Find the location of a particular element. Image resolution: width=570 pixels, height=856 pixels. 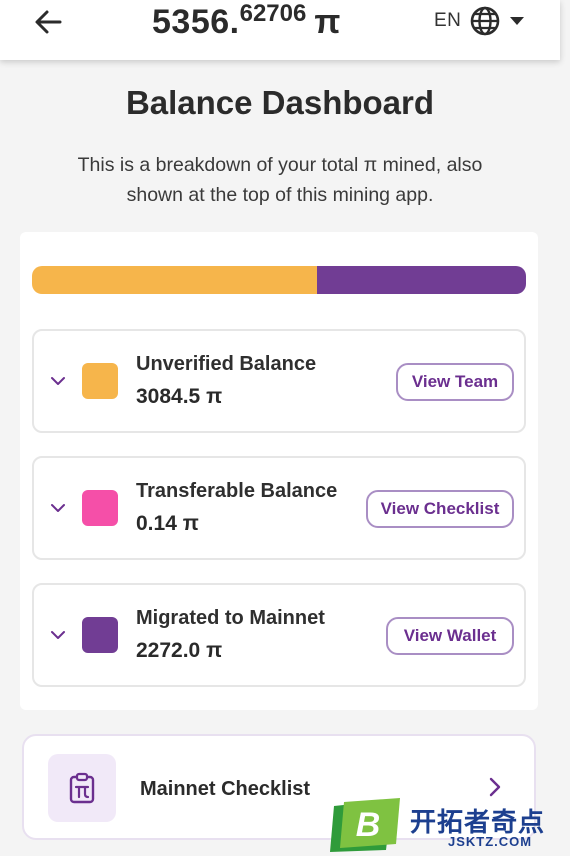

view-checklist-button: View Checklist is located at coordinates (440, 509).